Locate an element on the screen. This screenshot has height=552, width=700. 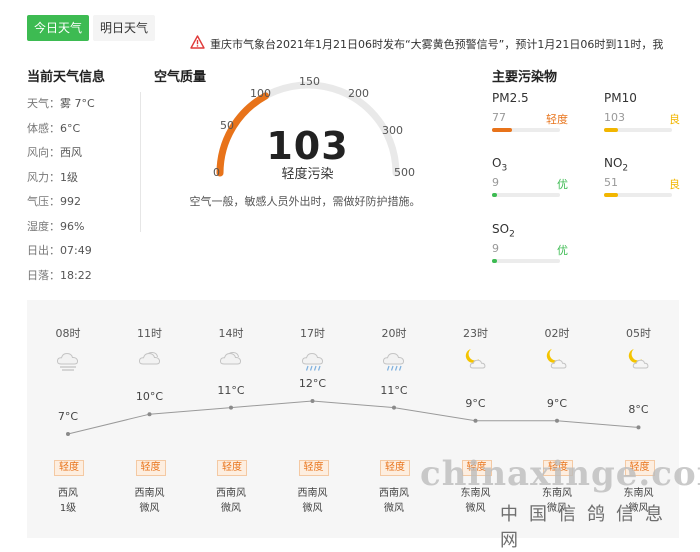
pollutant-name: NO2 is located at coordinates (616, 165).